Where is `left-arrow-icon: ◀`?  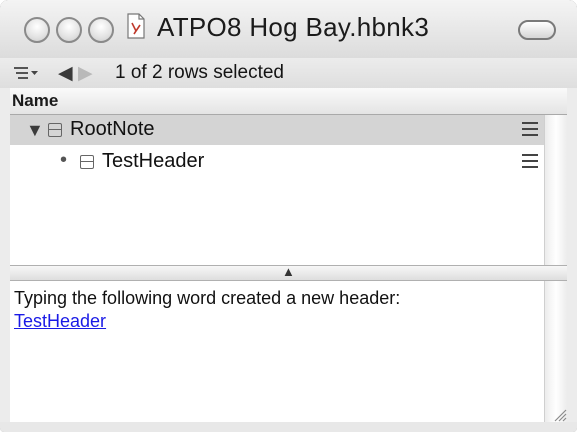 left-arrow-icon: ◀ is located at coordinates (65, 73).